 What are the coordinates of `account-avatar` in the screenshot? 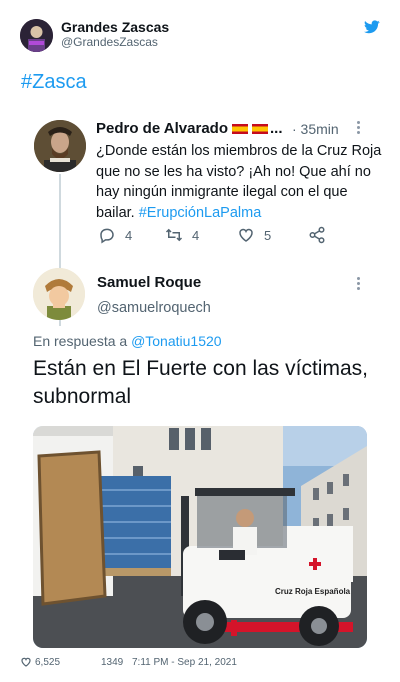 It's located at (36, 35).